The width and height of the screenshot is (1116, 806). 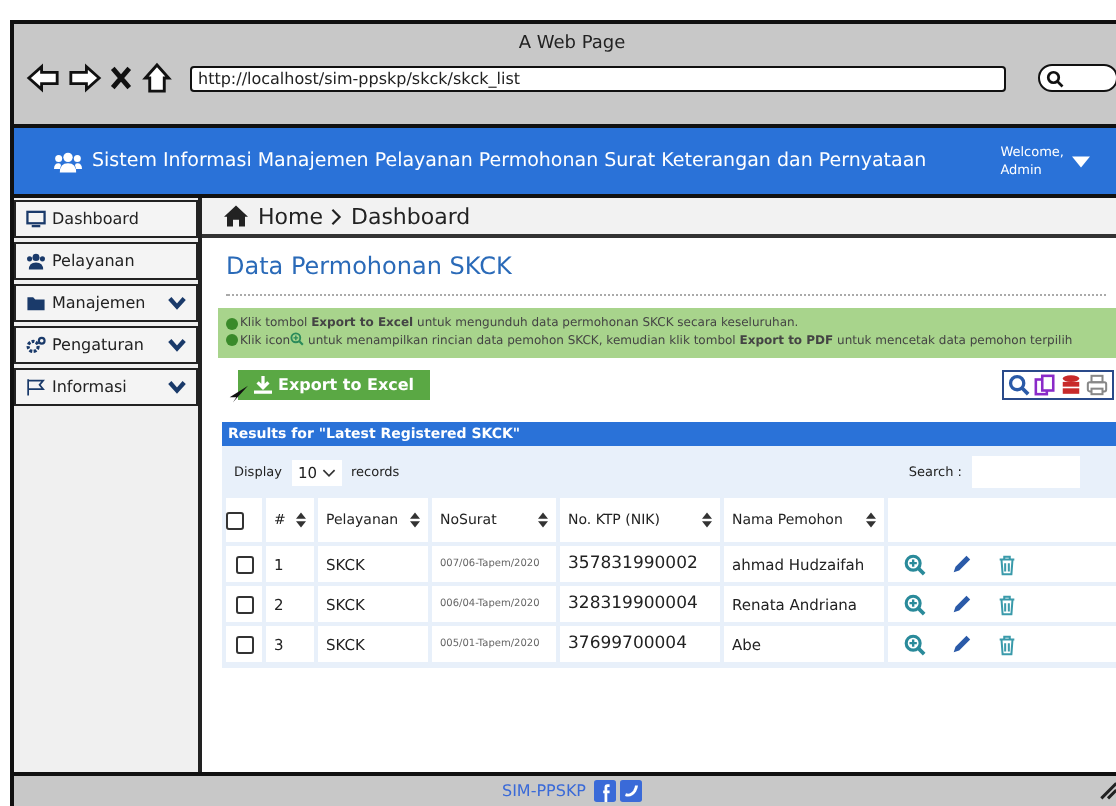 I want to click on table-cell: 37699700004, so click(x=640, y=644).